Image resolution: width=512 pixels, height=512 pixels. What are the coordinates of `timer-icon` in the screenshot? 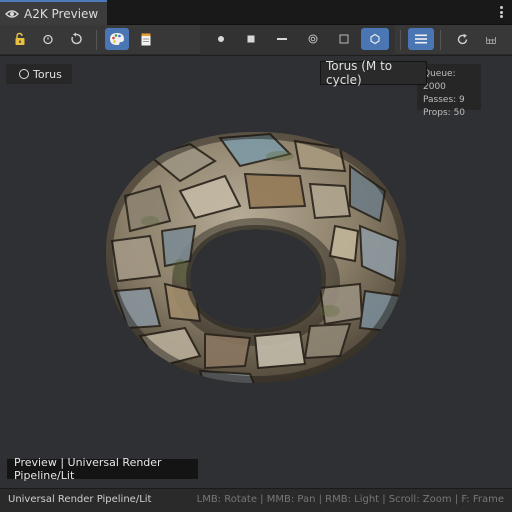 It's located at (48, 39).